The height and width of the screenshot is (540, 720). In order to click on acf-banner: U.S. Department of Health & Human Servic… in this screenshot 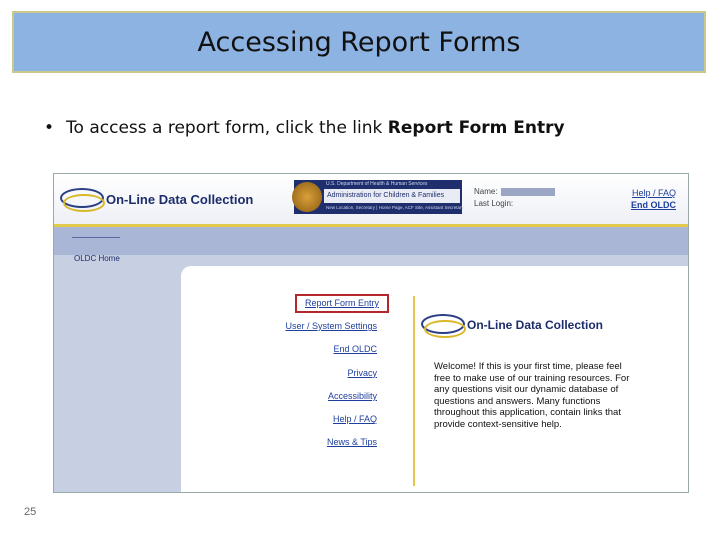, I will do `click(378, 197)`.